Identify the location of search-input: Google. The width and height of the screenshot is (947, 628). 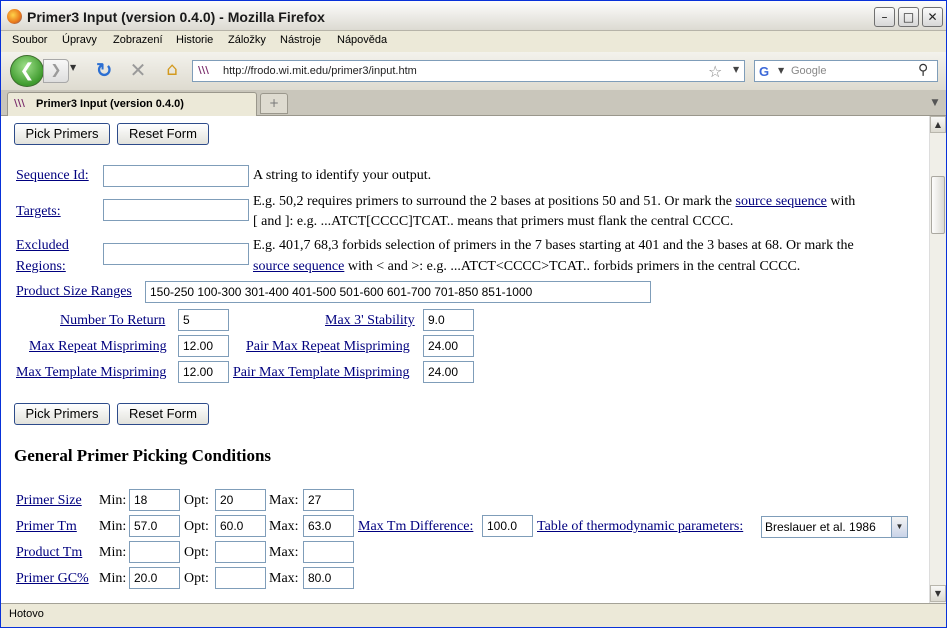
(808, 71).